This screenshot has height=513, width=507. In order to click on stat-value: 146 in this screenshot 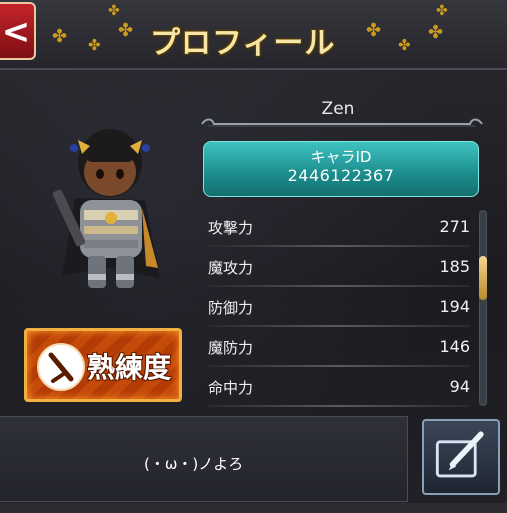, I will do `click(454, 346)`.